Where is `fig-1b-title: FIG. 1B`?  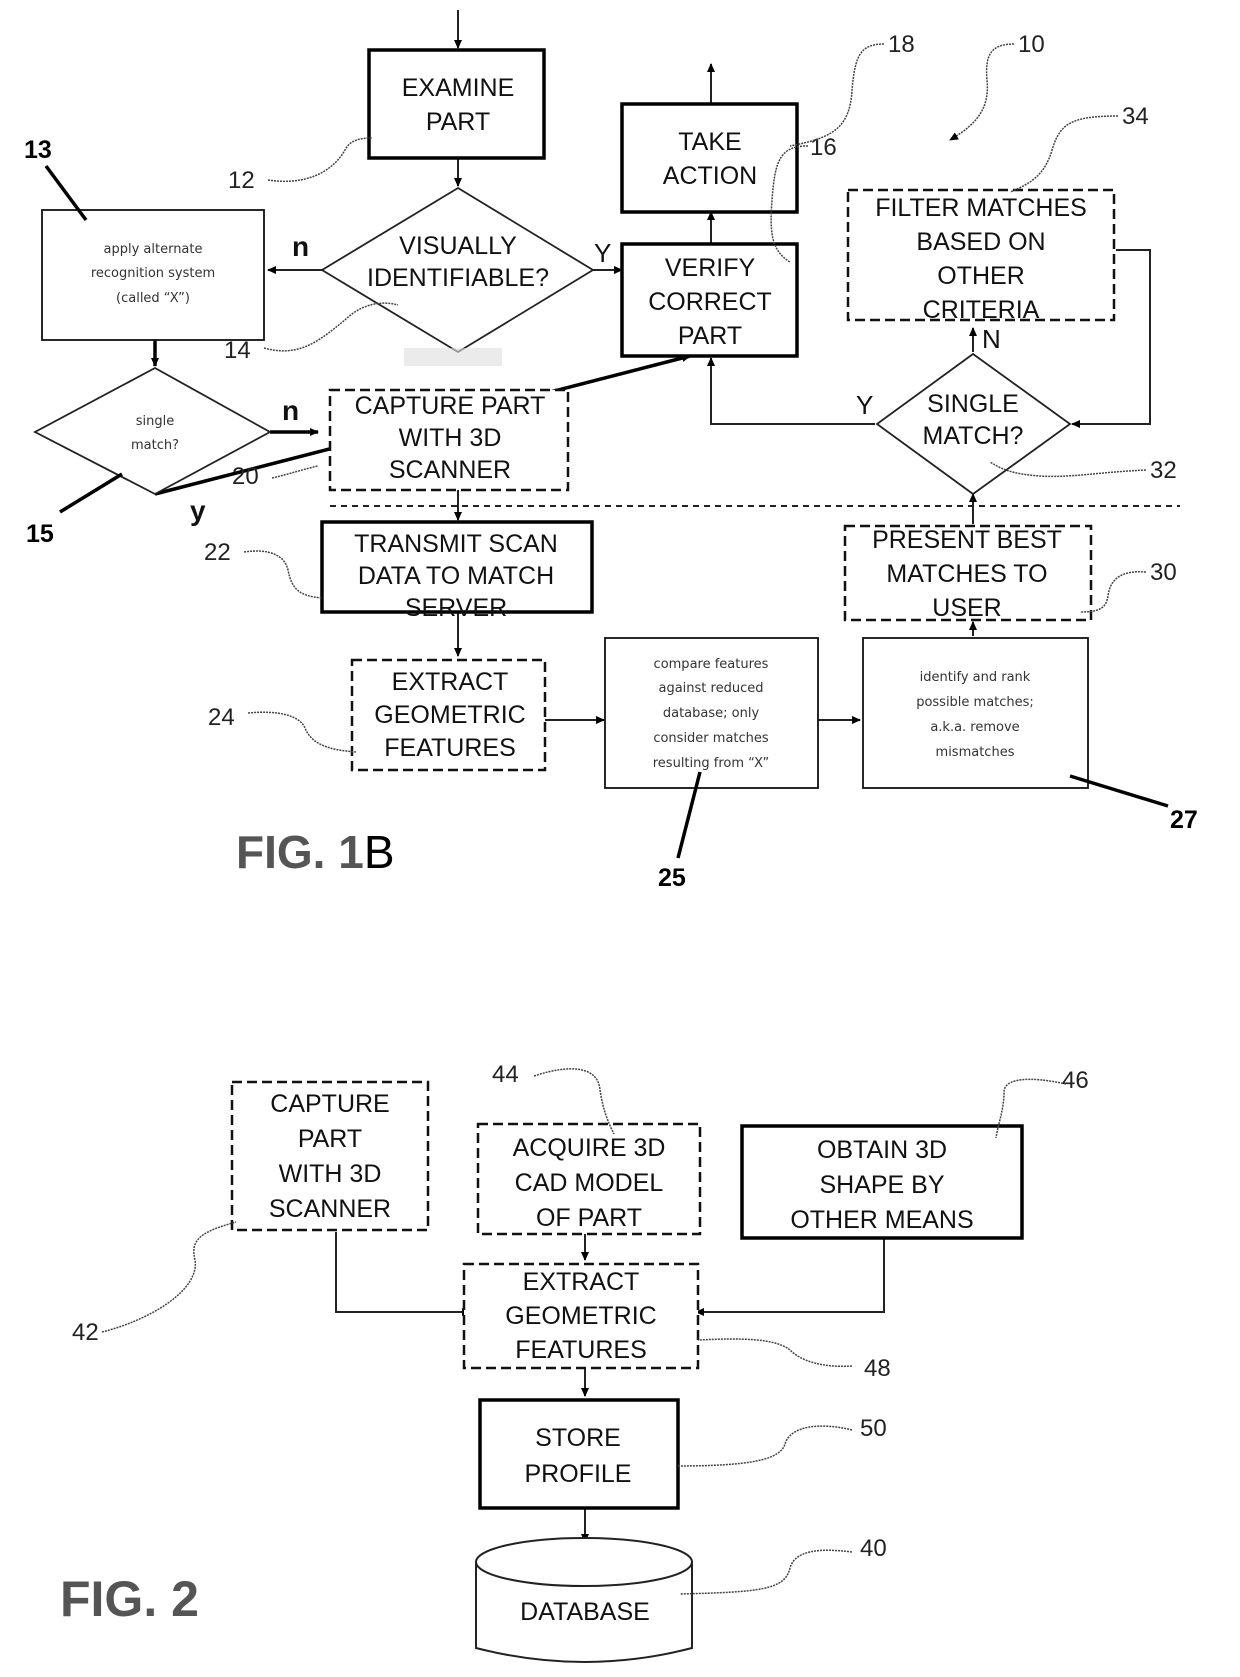
fig-1b-title: FIG. 1B is located at coordinates (315, 852).